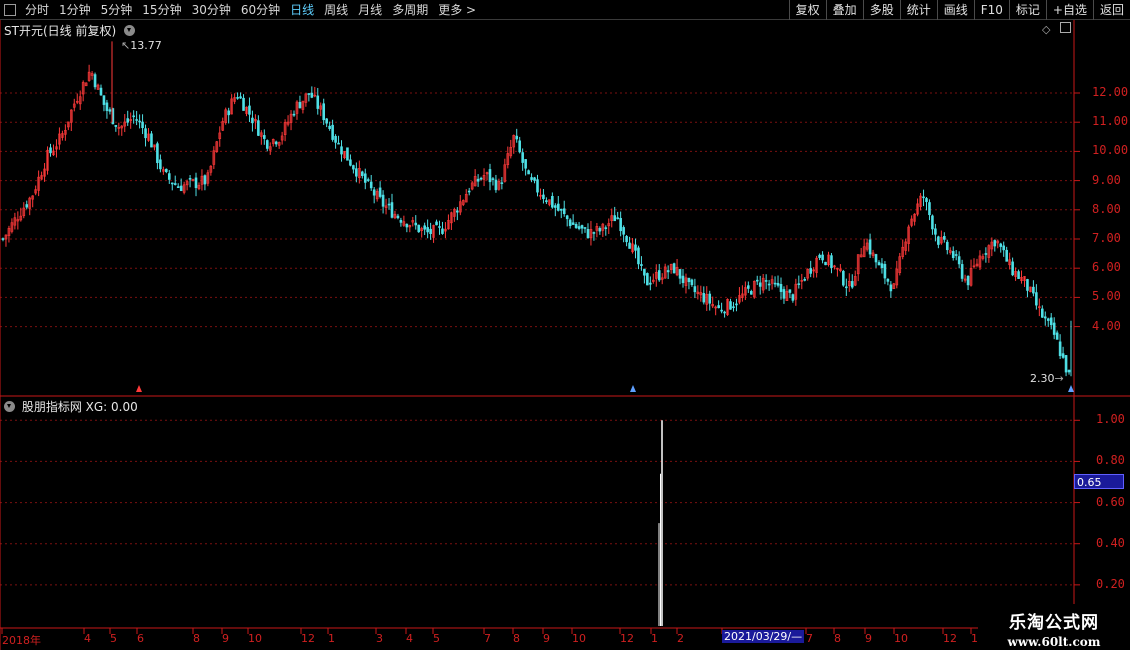  Describe the element at coordinates (901, 638) in the screenshot. I see `date-tick-label: 10` at that location.